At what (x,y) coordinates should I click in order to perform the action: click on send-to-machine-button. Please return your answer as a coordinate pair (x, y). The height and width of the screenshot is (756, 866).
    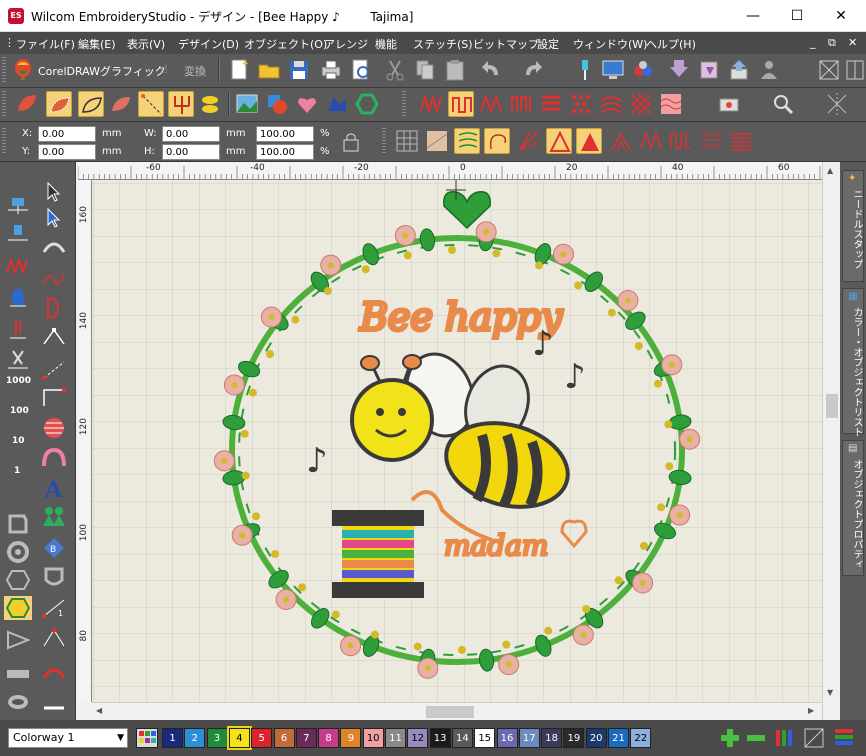
    Looking at the image, I should click on (613, 70).